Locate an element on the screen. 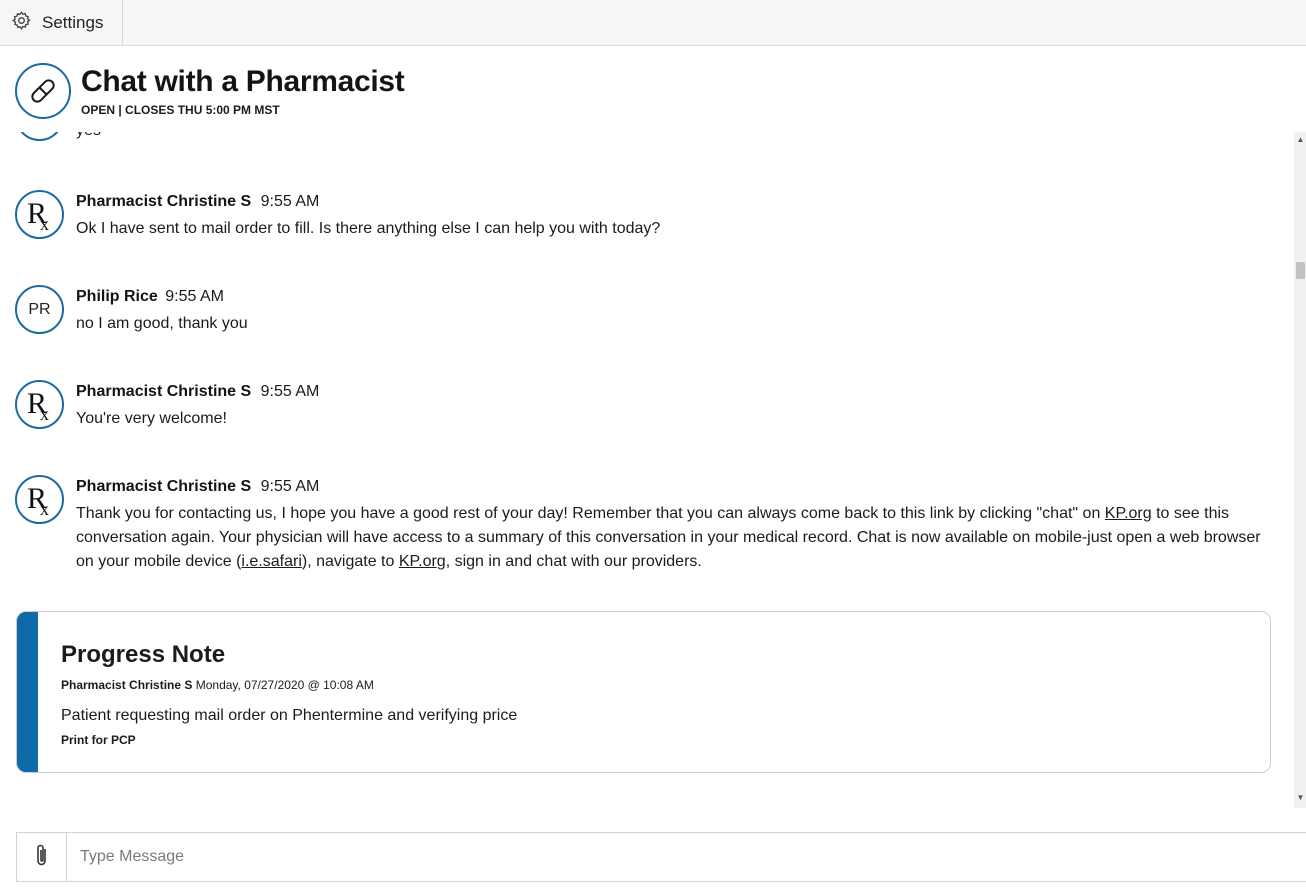  settings-label: Settings is located at coordinates (73, 22).